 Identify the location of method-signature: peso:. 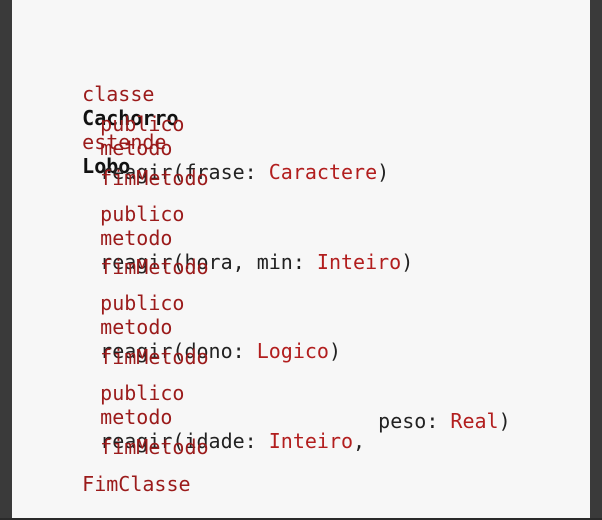
(414, 421).